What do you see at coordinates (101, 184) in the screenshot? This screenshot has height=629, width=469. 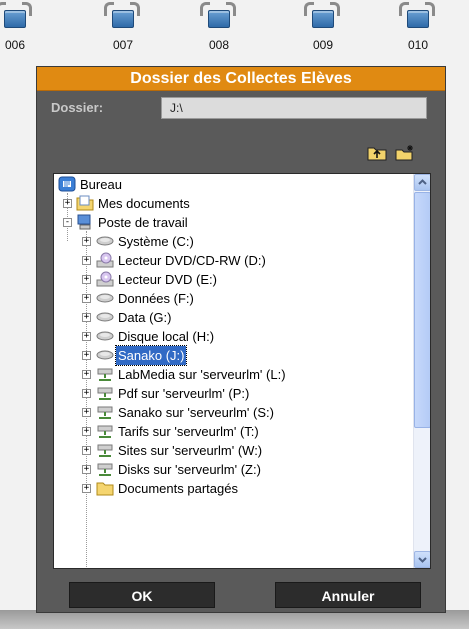 I see `tree-item-label: Bureau` at bounding box center [101, 184].